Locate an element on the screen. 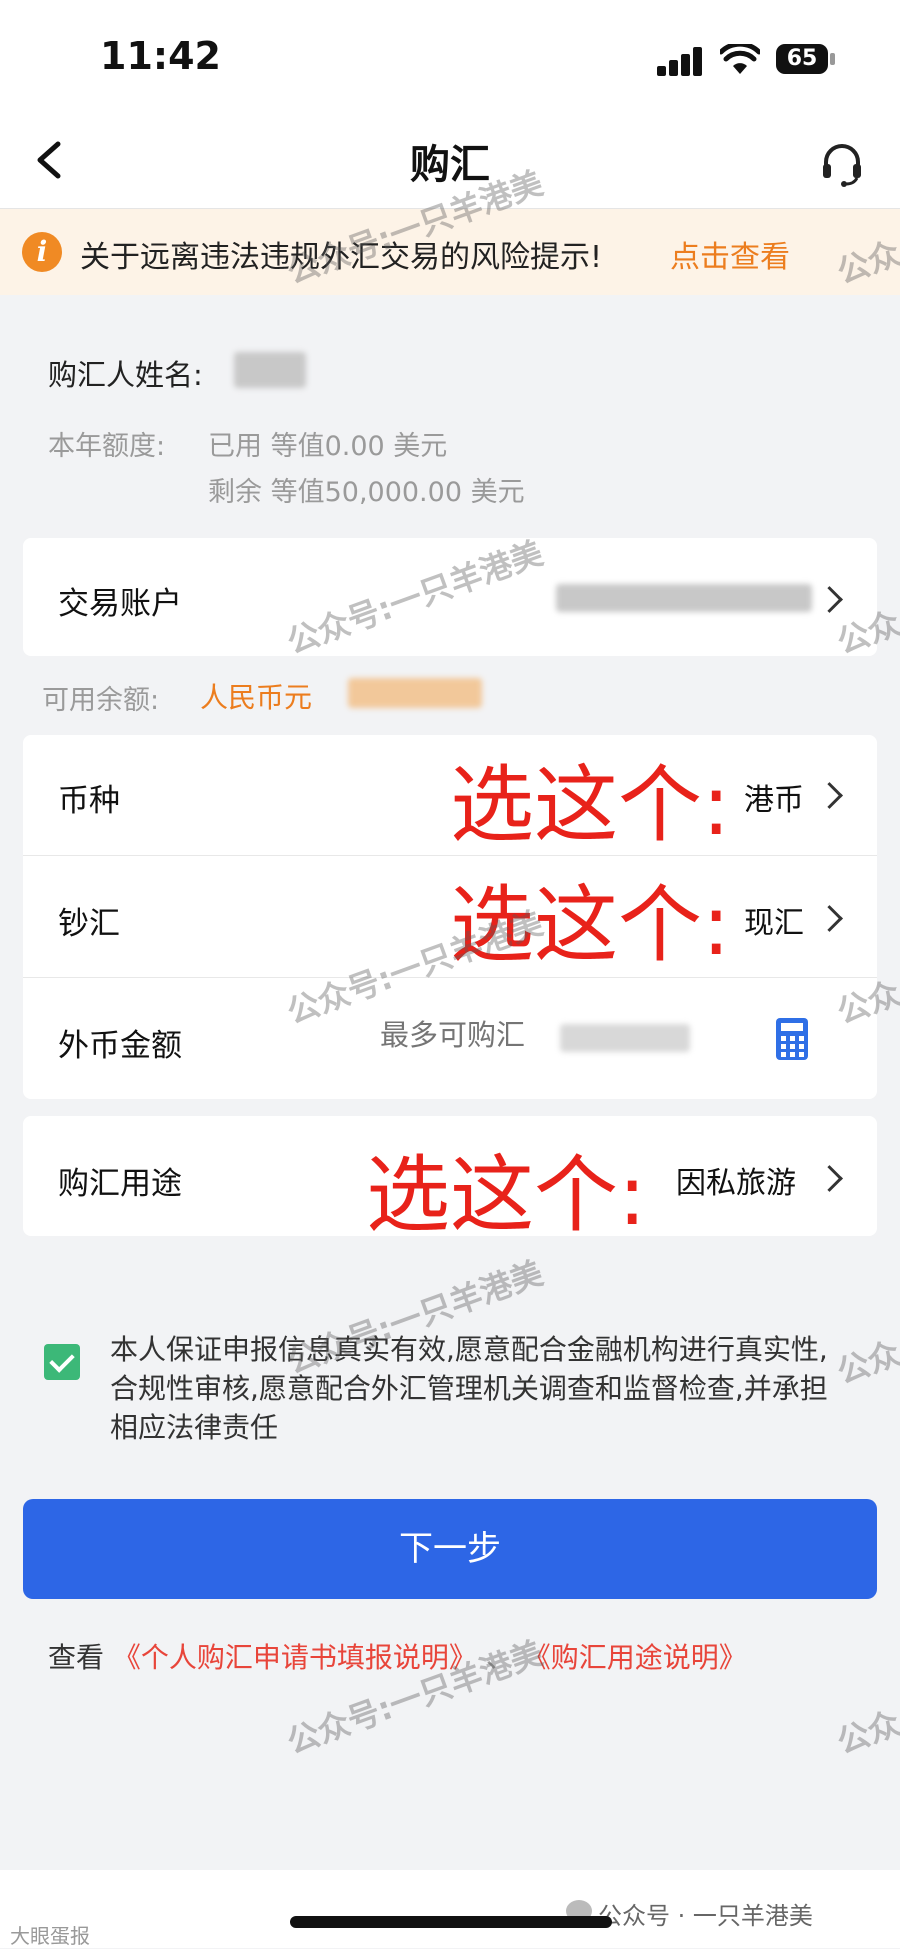 This screenshot has height=1949, width=900. cash-type-value: 现汇 is located at coordinates (774, 923).